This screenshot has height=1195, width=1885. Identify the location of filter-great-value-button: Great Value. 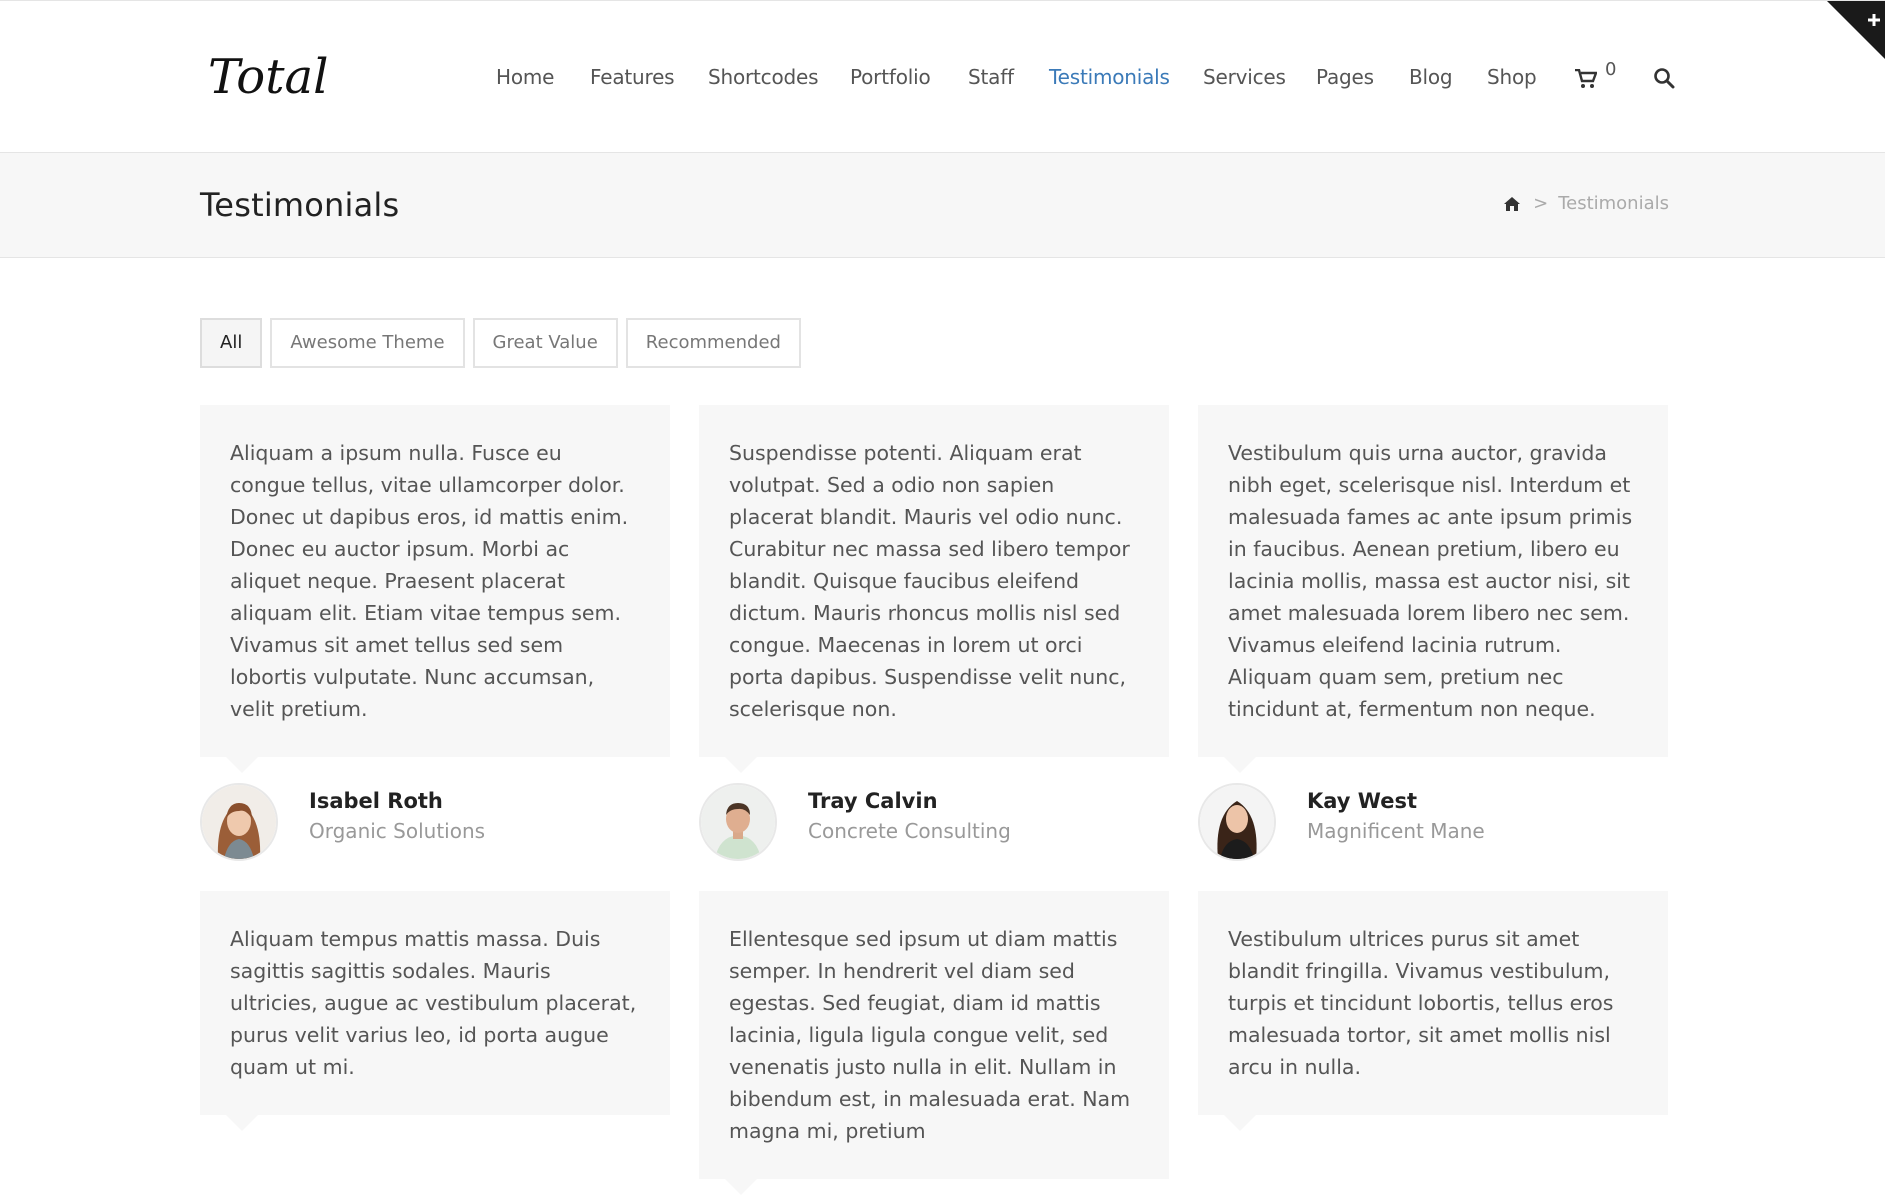
(545, 343).